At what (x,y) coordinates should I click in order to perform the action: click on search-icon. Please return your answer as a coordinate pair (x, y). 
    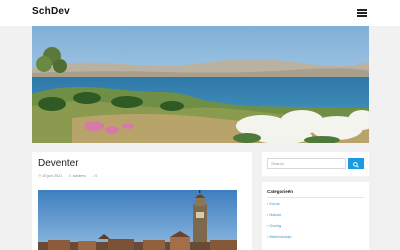
    Looking at the image, I should click on (356, 164).